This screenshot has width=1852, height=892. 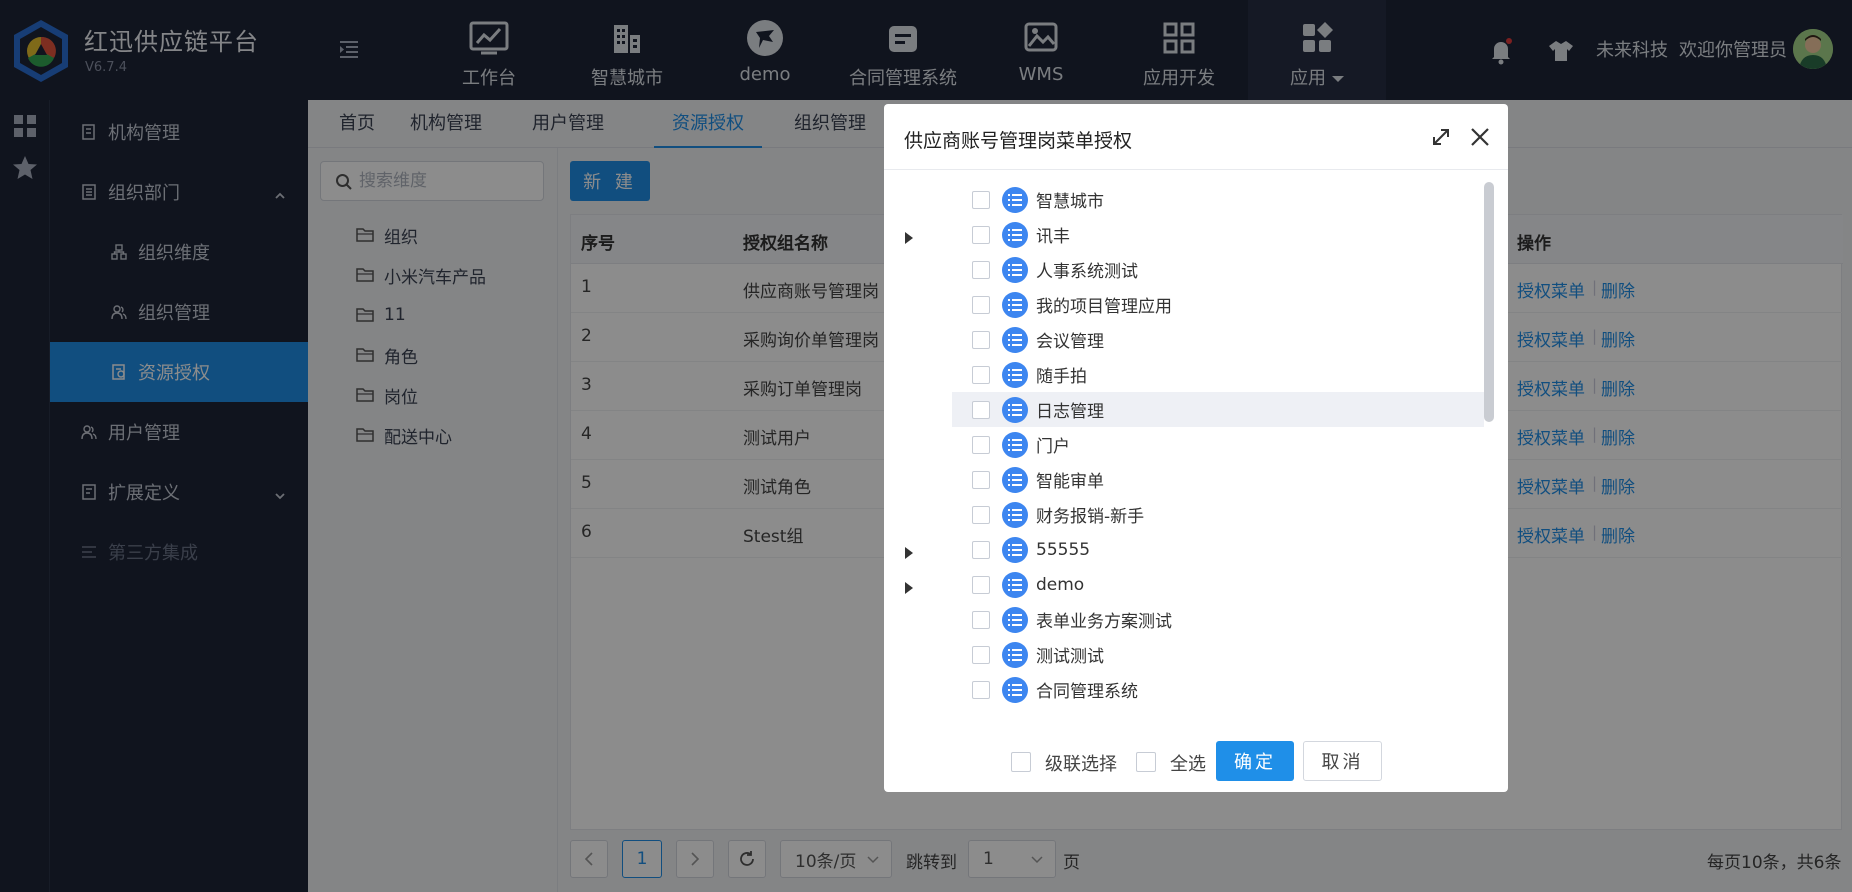 I want to click on node-label: 合同管理系统, so click(x=1087, y=692).